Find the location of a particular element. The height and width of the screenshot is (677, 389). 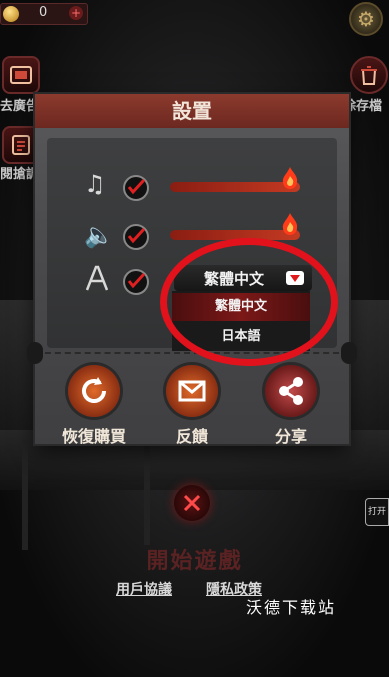

document-icon is located at coordinates (21, 145).